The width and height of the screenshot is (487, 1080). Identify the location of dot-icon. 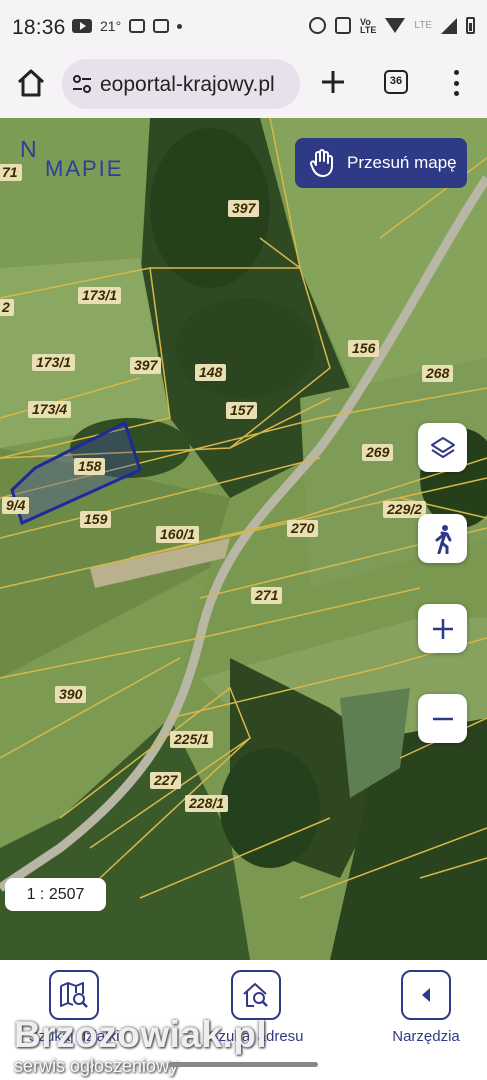
(180, 26).